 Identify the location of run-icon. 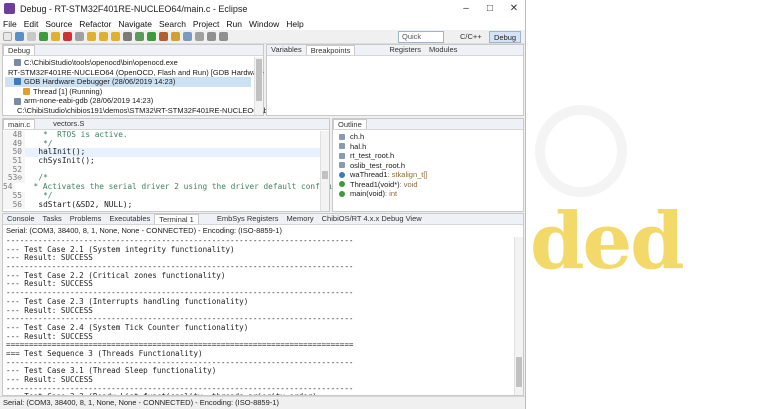
(151, 36).